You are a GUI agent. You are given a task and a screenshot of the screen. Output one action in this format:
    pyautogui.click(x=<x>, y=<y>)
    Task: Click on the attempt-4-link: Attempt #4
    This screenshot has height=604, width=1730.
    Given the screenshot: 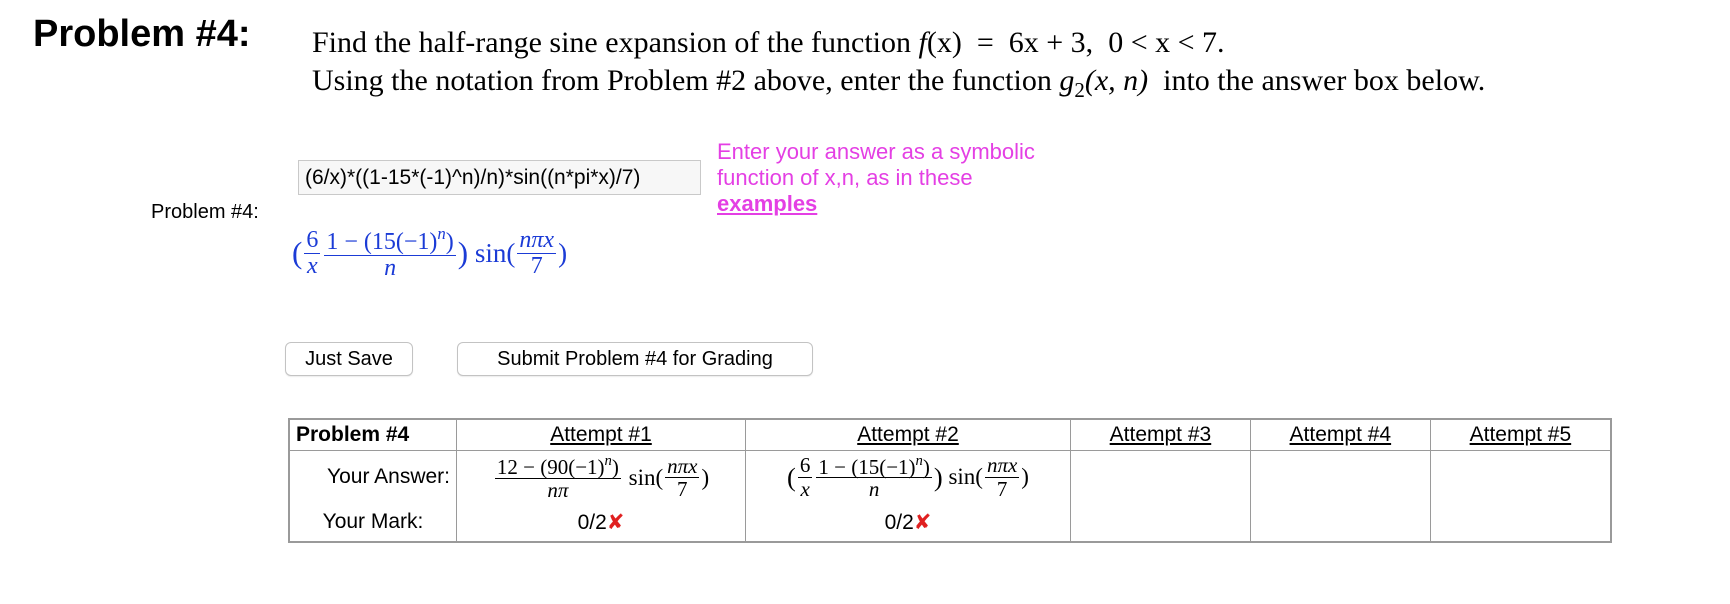 What is the action you would take?
    pyautogui.click(x=1341, y=434)
    